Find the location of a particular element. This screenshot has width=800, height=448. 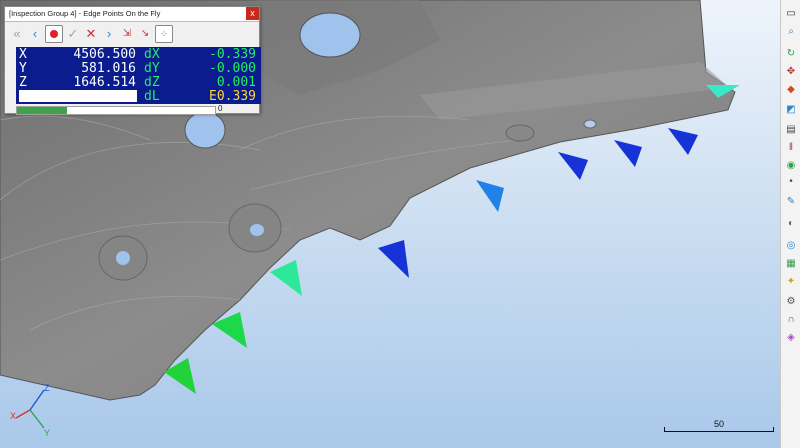

dy-label: dY is located at coordinates (152, 68).